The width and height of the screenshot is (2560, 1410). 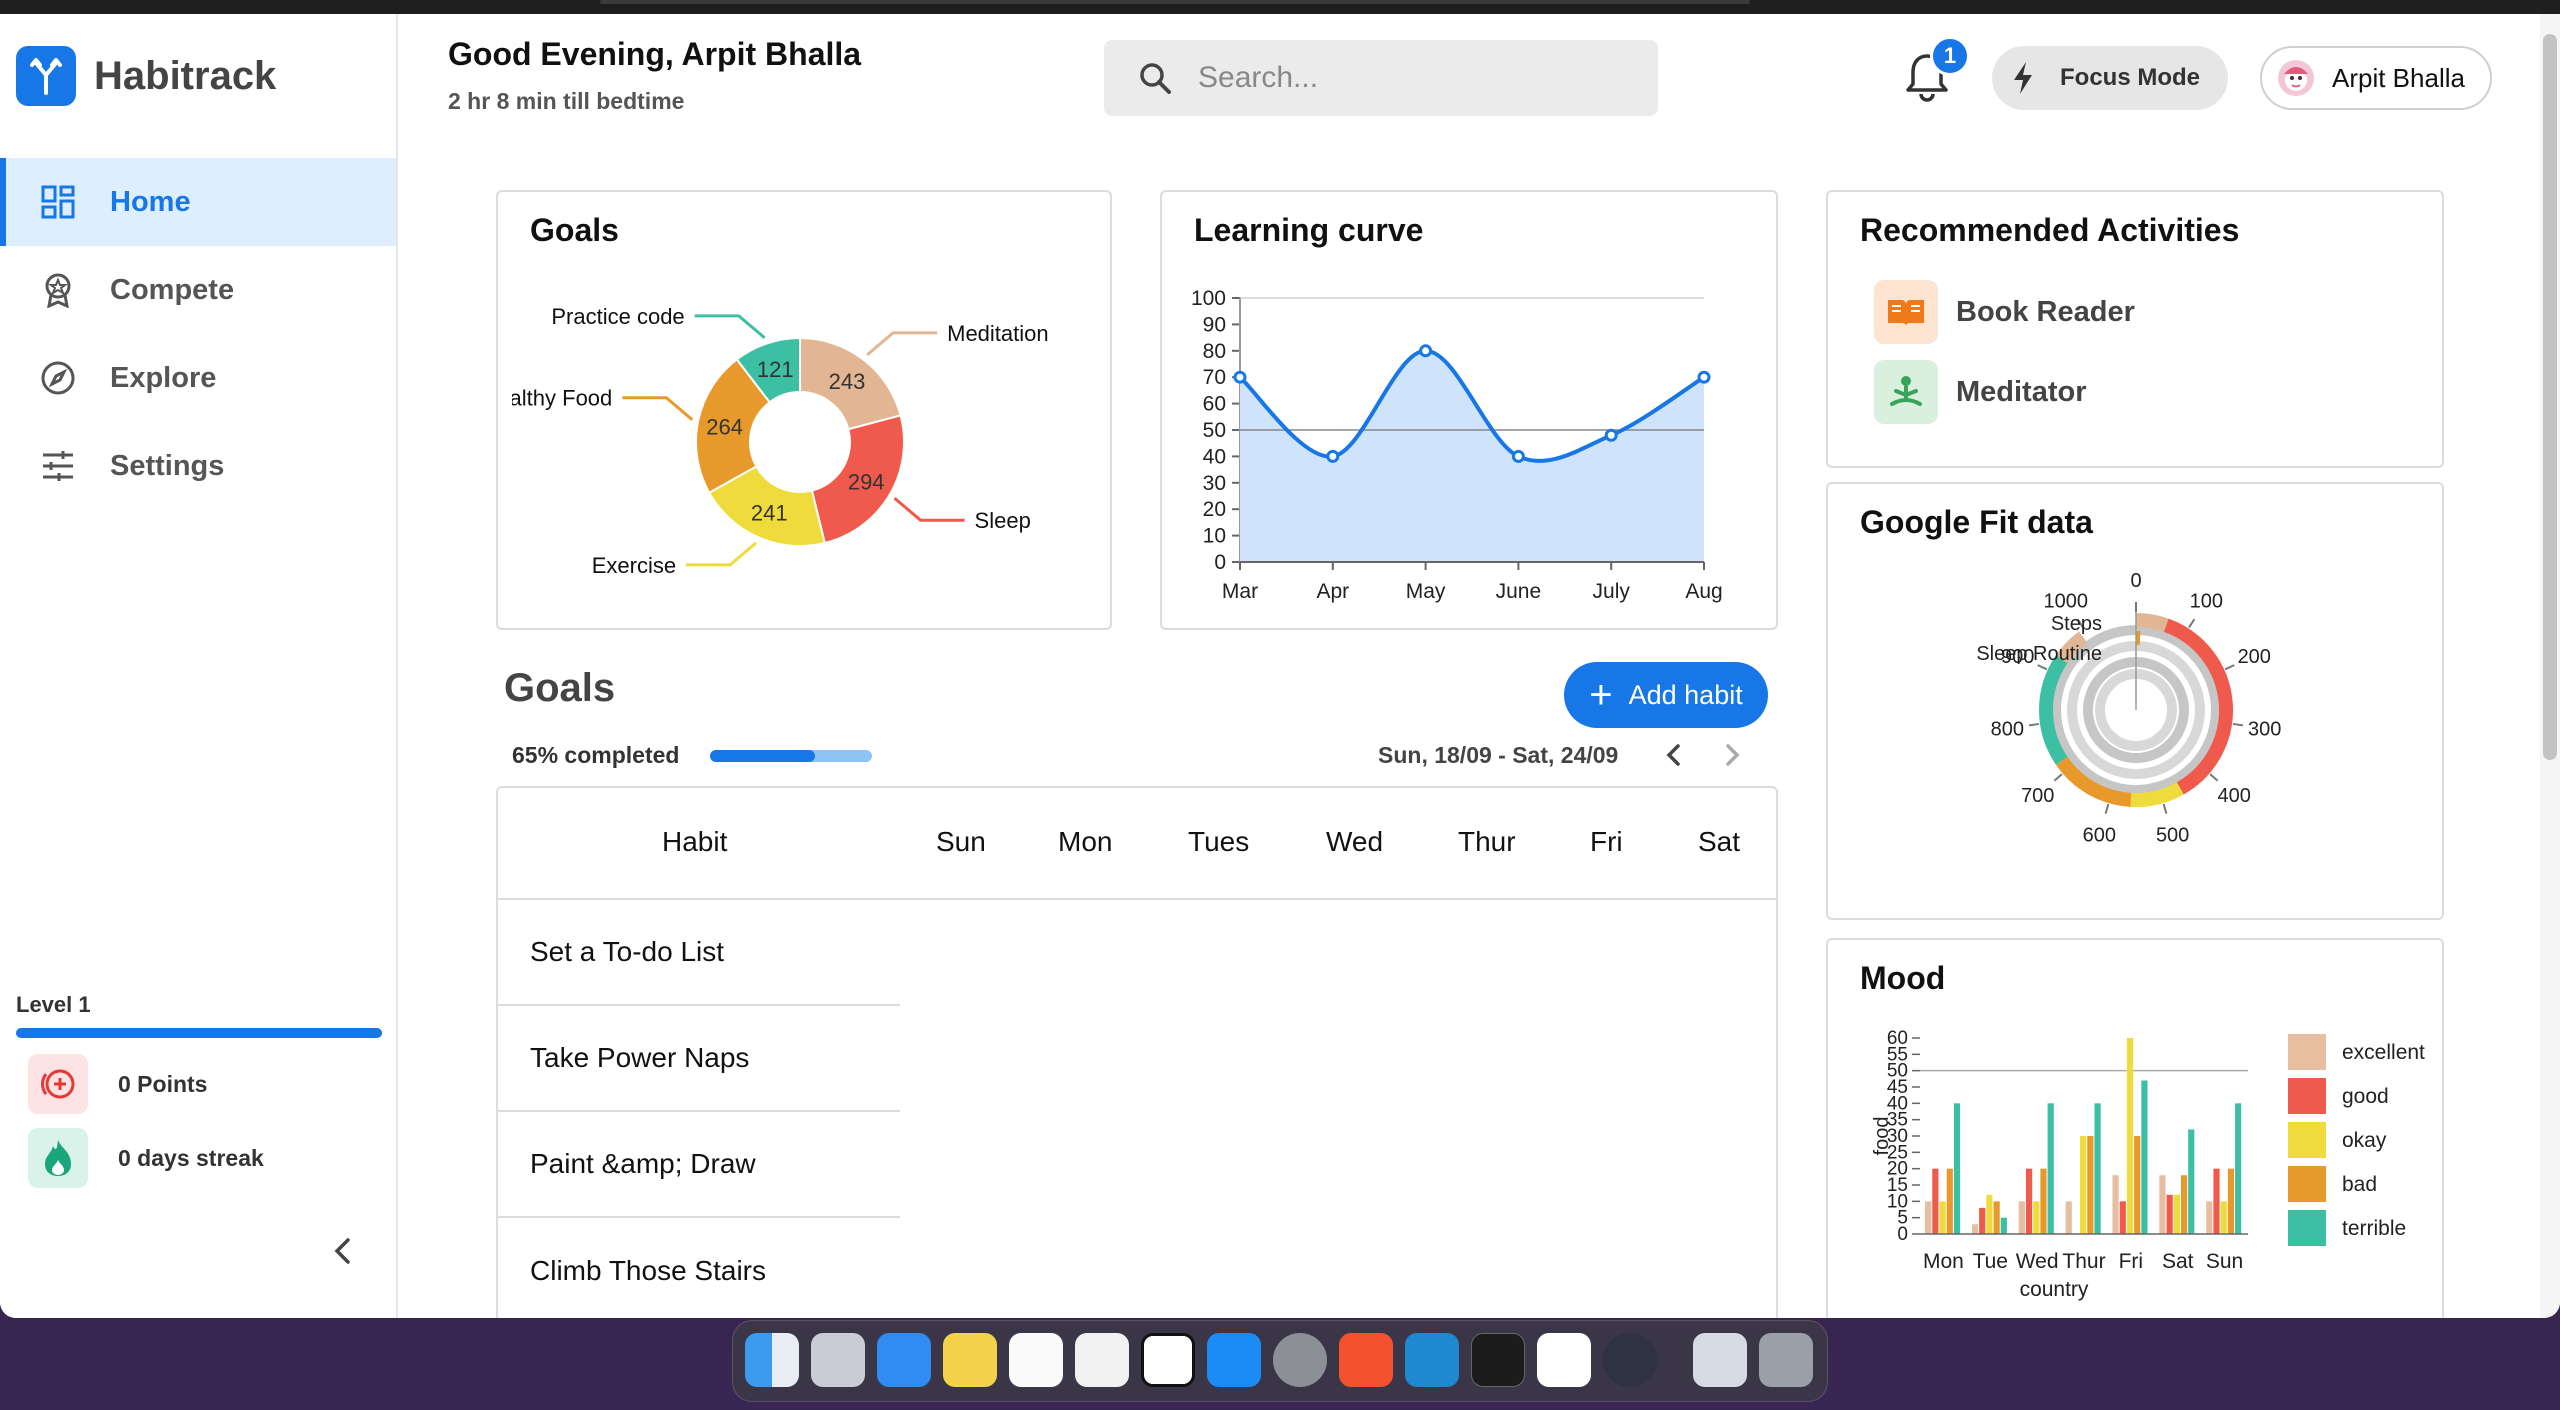 I want to click on sidebar-item-explore: Explore, so click(x=198, y=378).